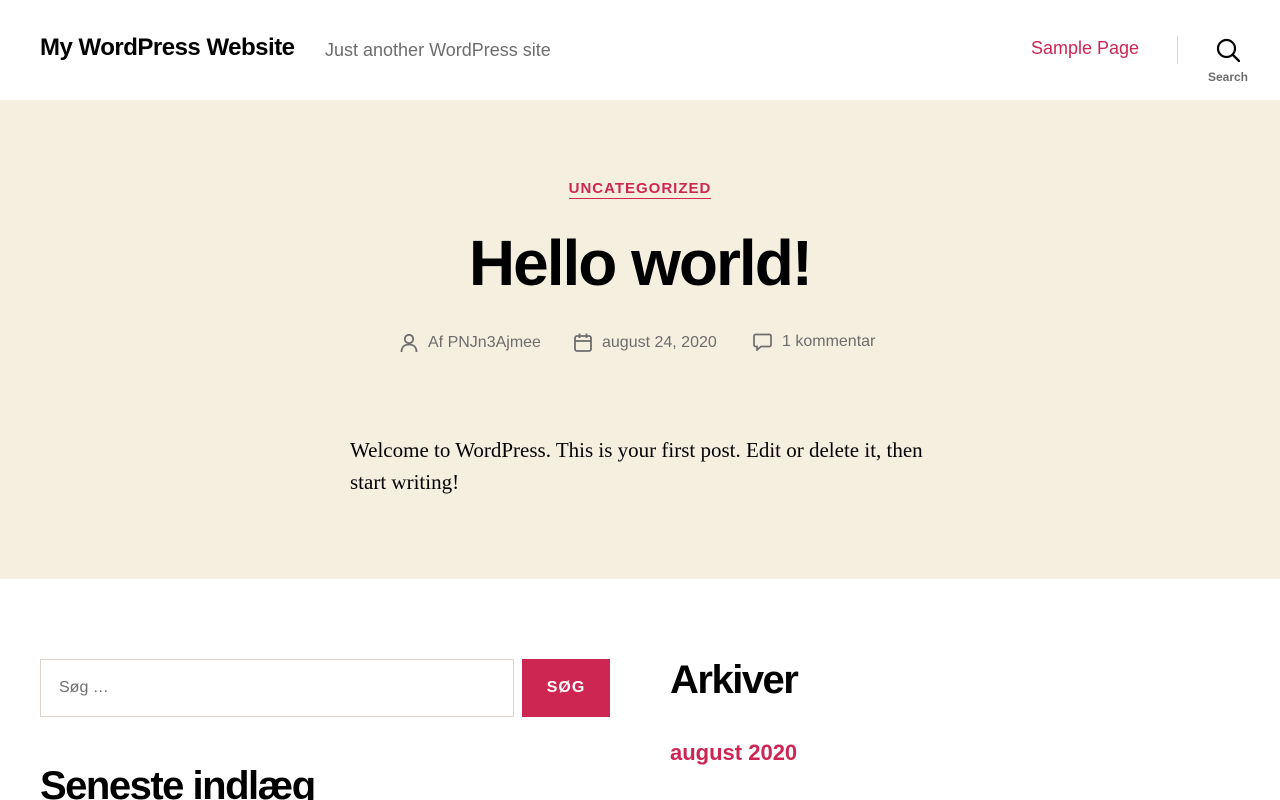  I want to click on search-toggle-button: Search, so click(1228, 60).